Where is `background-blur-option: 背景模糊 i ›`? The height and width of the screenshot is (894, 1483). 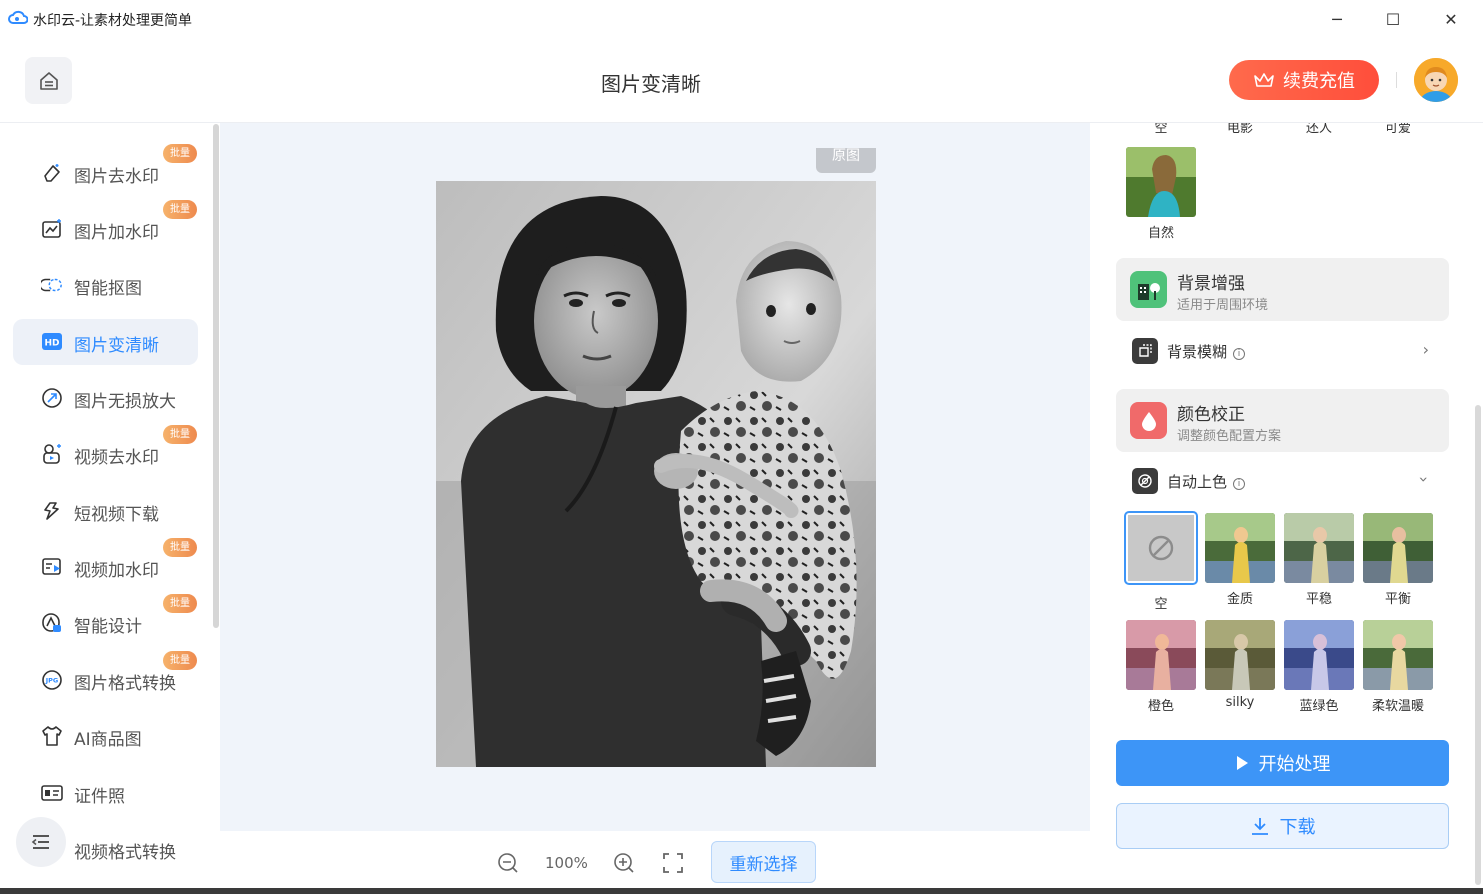 background-blur-option: 背景模糊 i › is located at coordinates (1282, 350).